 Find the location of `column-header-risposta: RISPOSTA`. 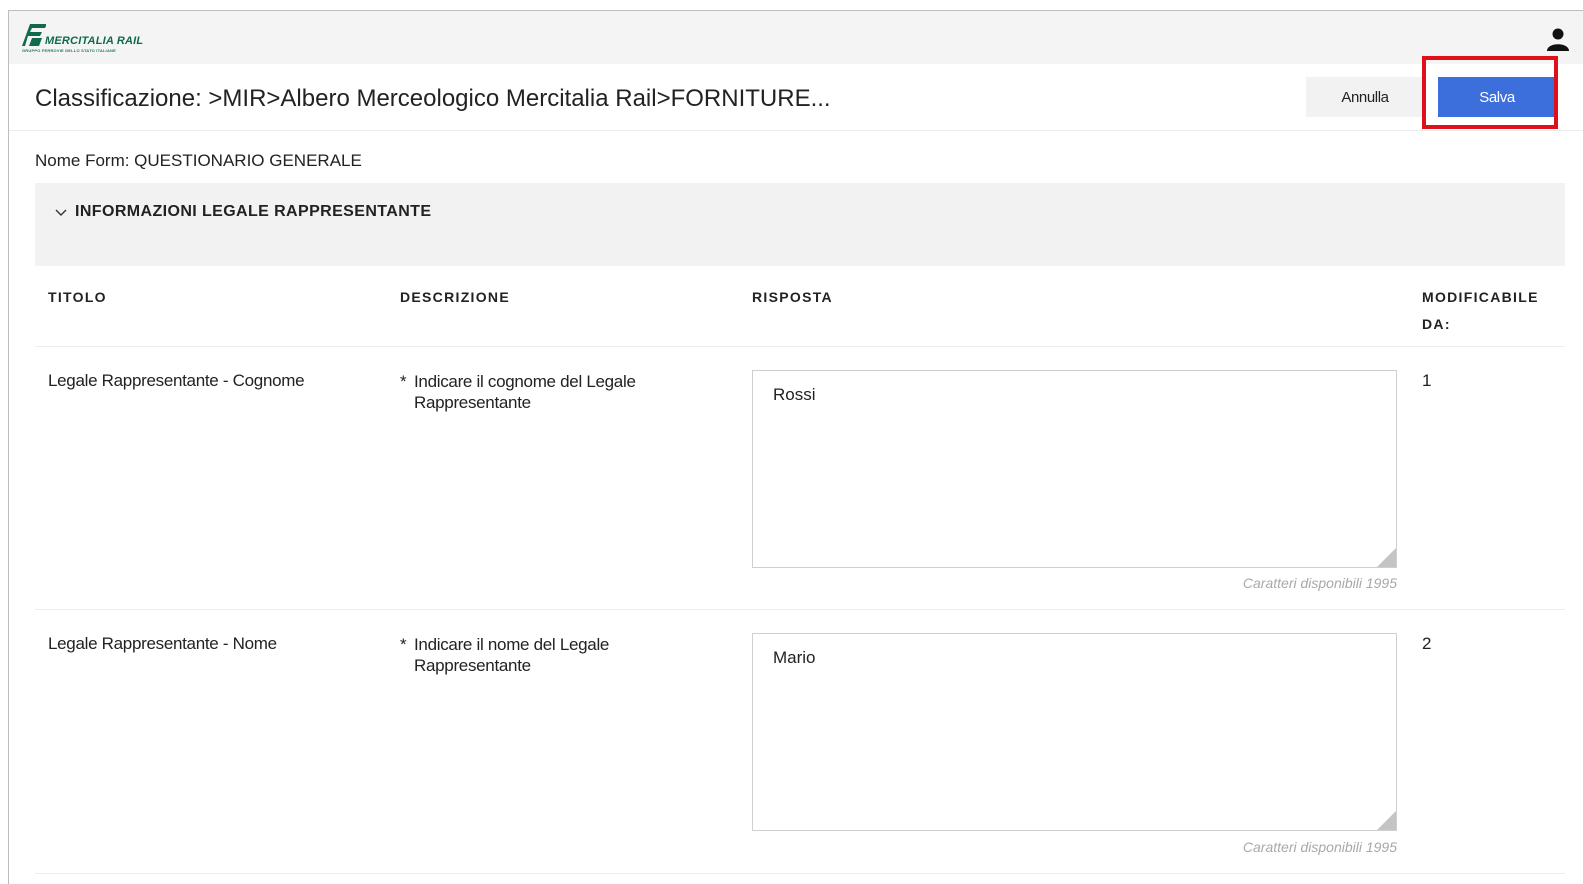

column-header-risposta: RISPOSTA is located at coordinates (792, 297).